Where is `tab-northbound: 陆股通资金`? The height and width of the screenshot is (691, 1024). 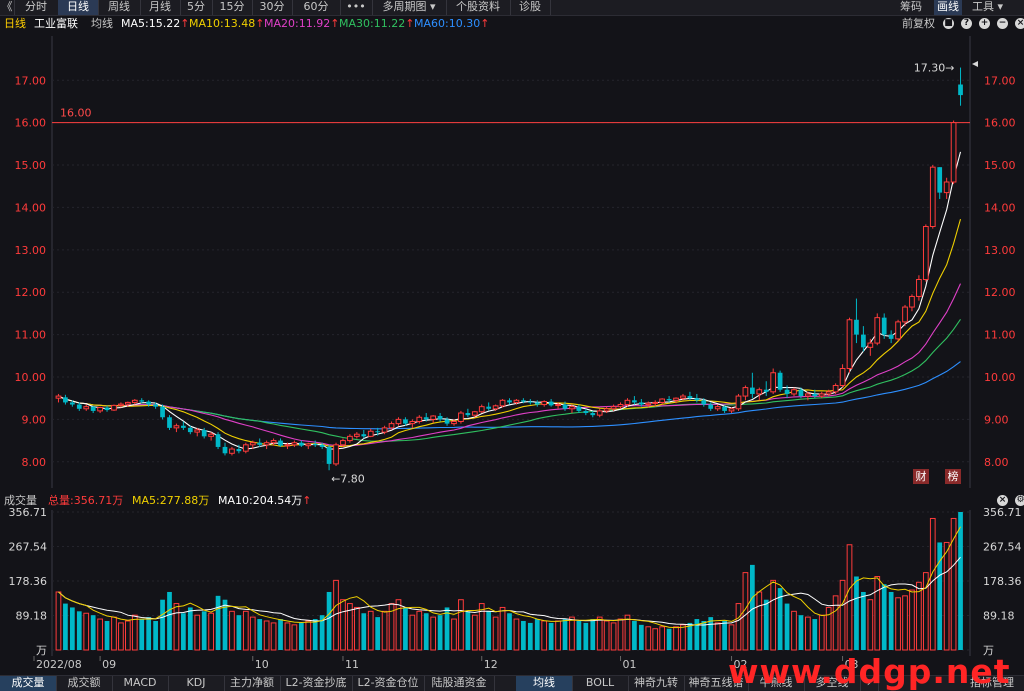
tab-northbound: 陆股通资金 is located at coordinates (459, 683).